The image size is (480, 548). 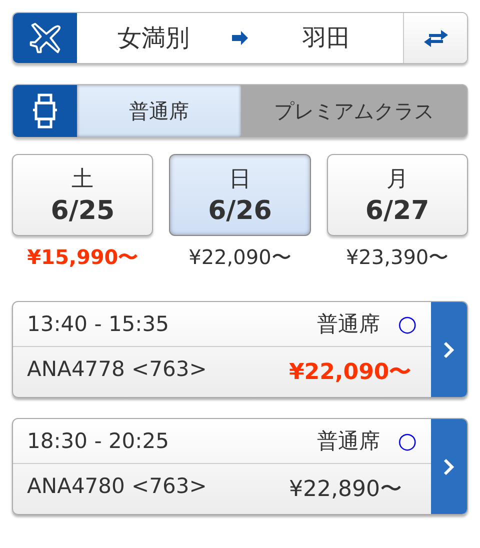 I want to click on airplane-icon, so click(x=45, y=38).